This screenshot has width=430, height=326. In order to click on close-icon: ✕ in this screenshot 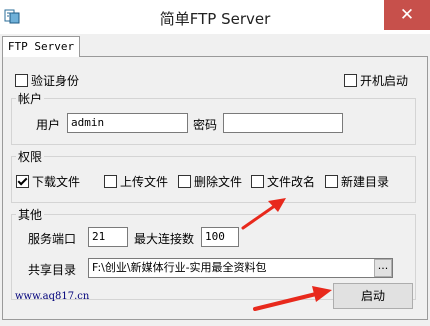, I will do `click(407, 15)`.